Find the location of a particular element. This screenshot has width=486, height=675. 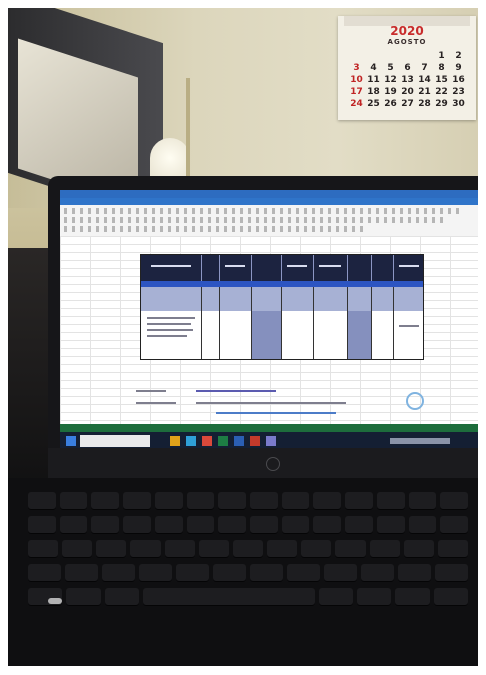

windows-start-icon is located at coordinates (71, 441).